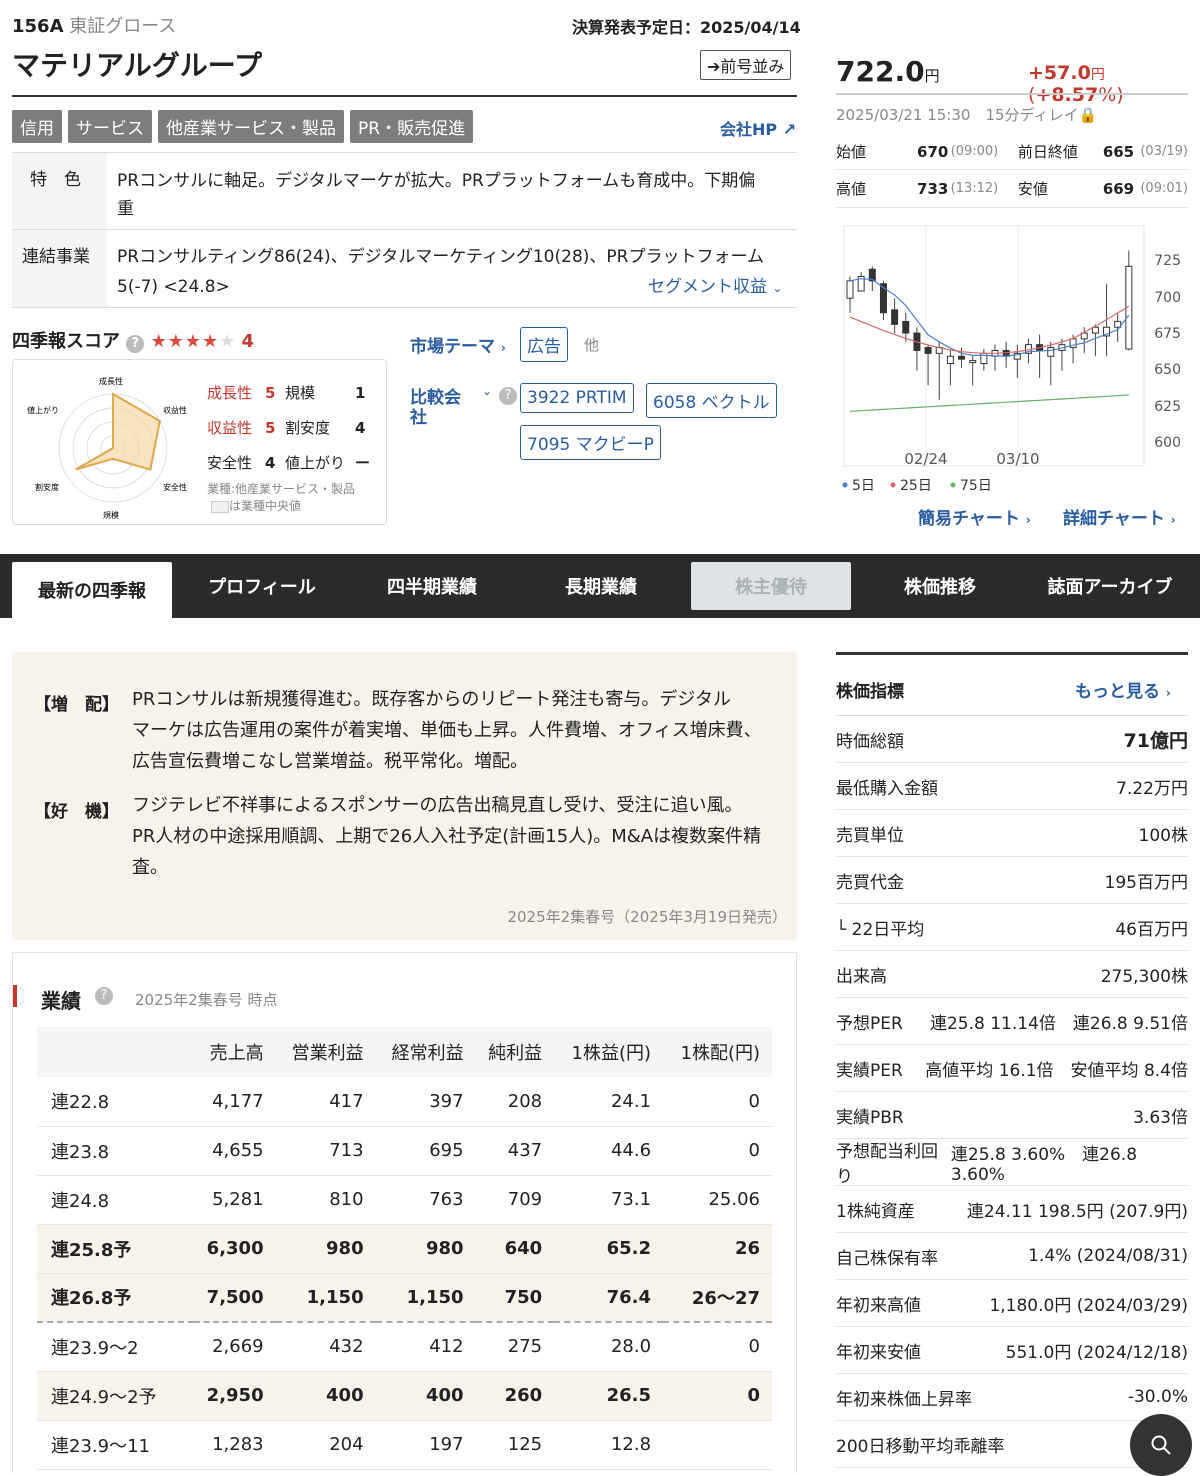 The height and width of the screenshot is (1476, 1200). What do you see at coordinates (325, 1298) in the screenshot?
I see `table-cell: 1,150` at bounding box center [325, 1298].